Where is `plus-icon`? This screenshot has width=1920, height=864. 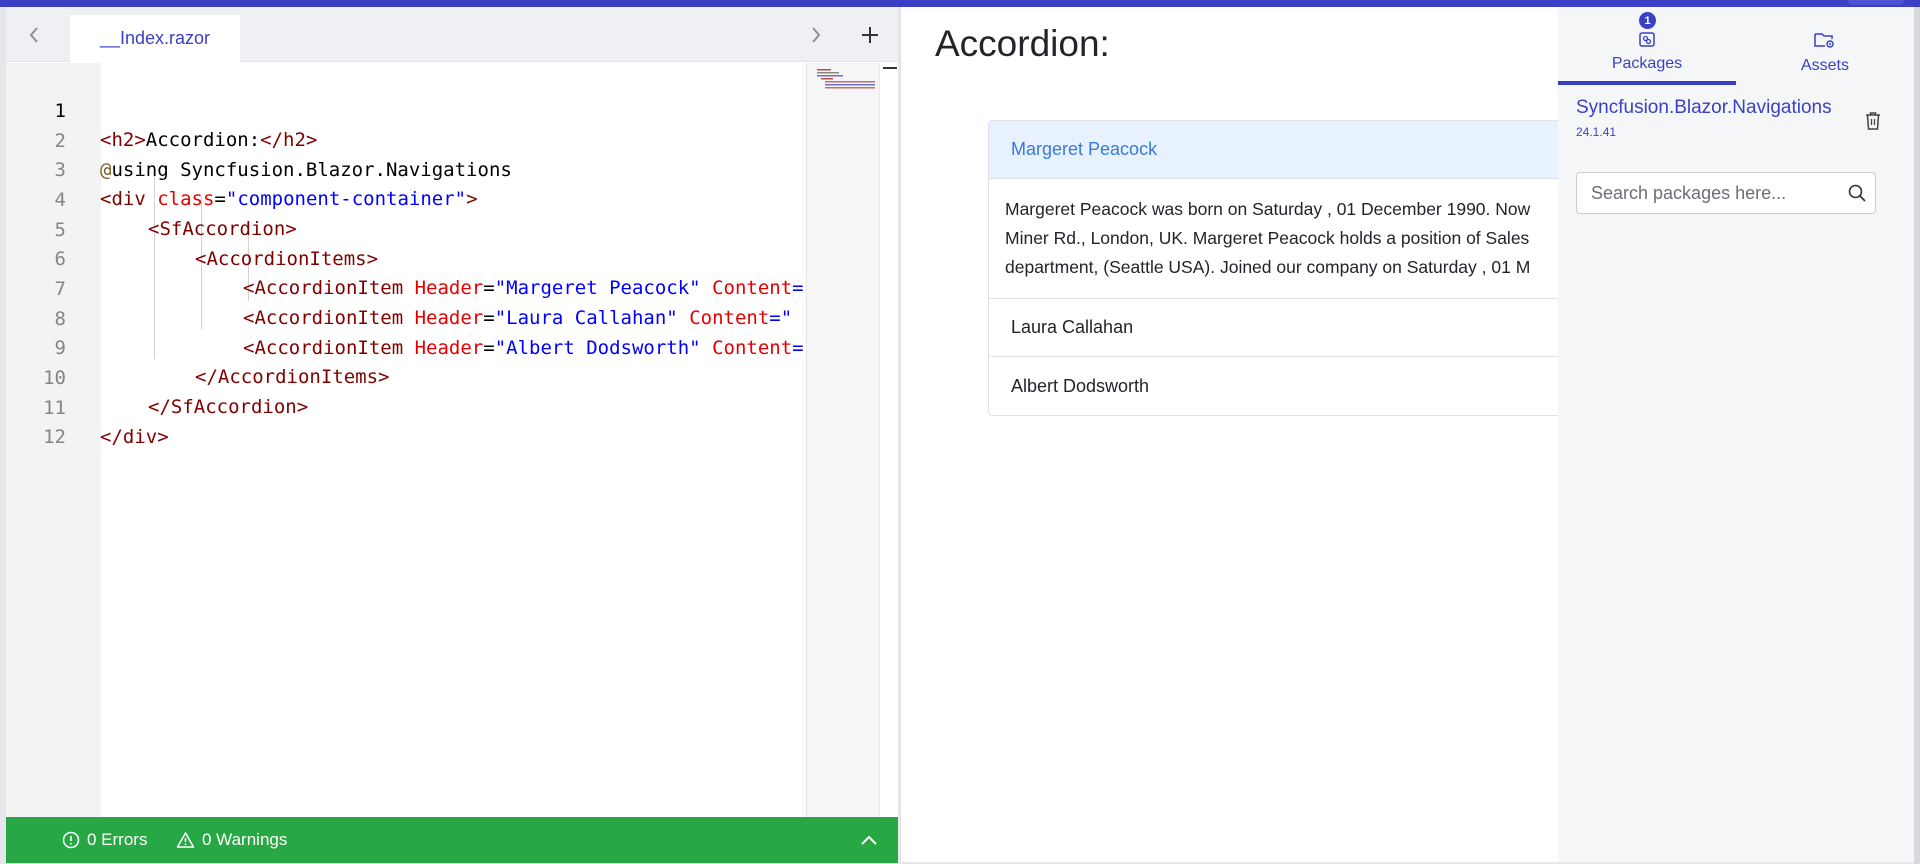 plus-icon is located at coordinates (870, 34).